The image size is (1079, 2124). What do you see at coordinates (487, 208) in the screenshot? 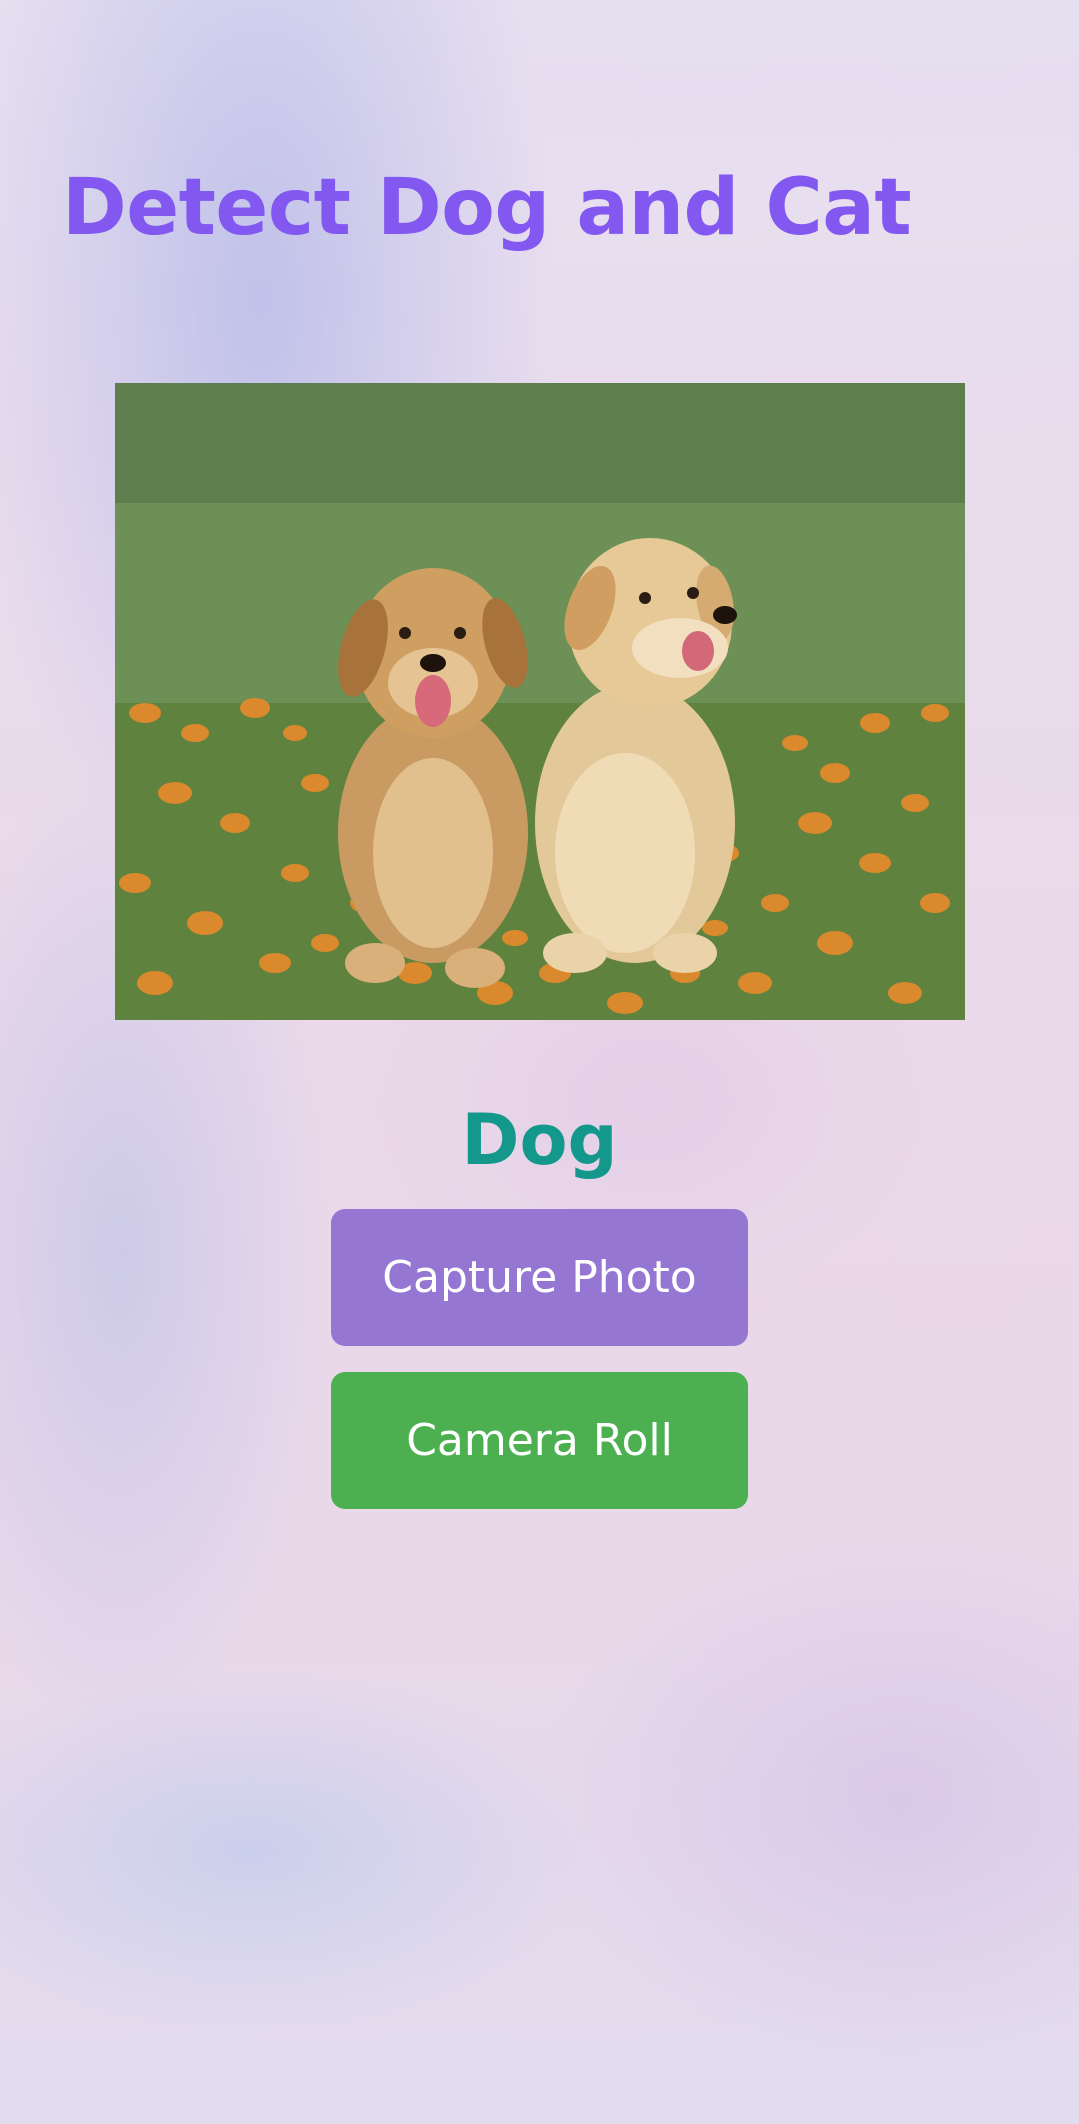
I see `app-title: Detect Dog and Cat` at bounding box center [487, 208].